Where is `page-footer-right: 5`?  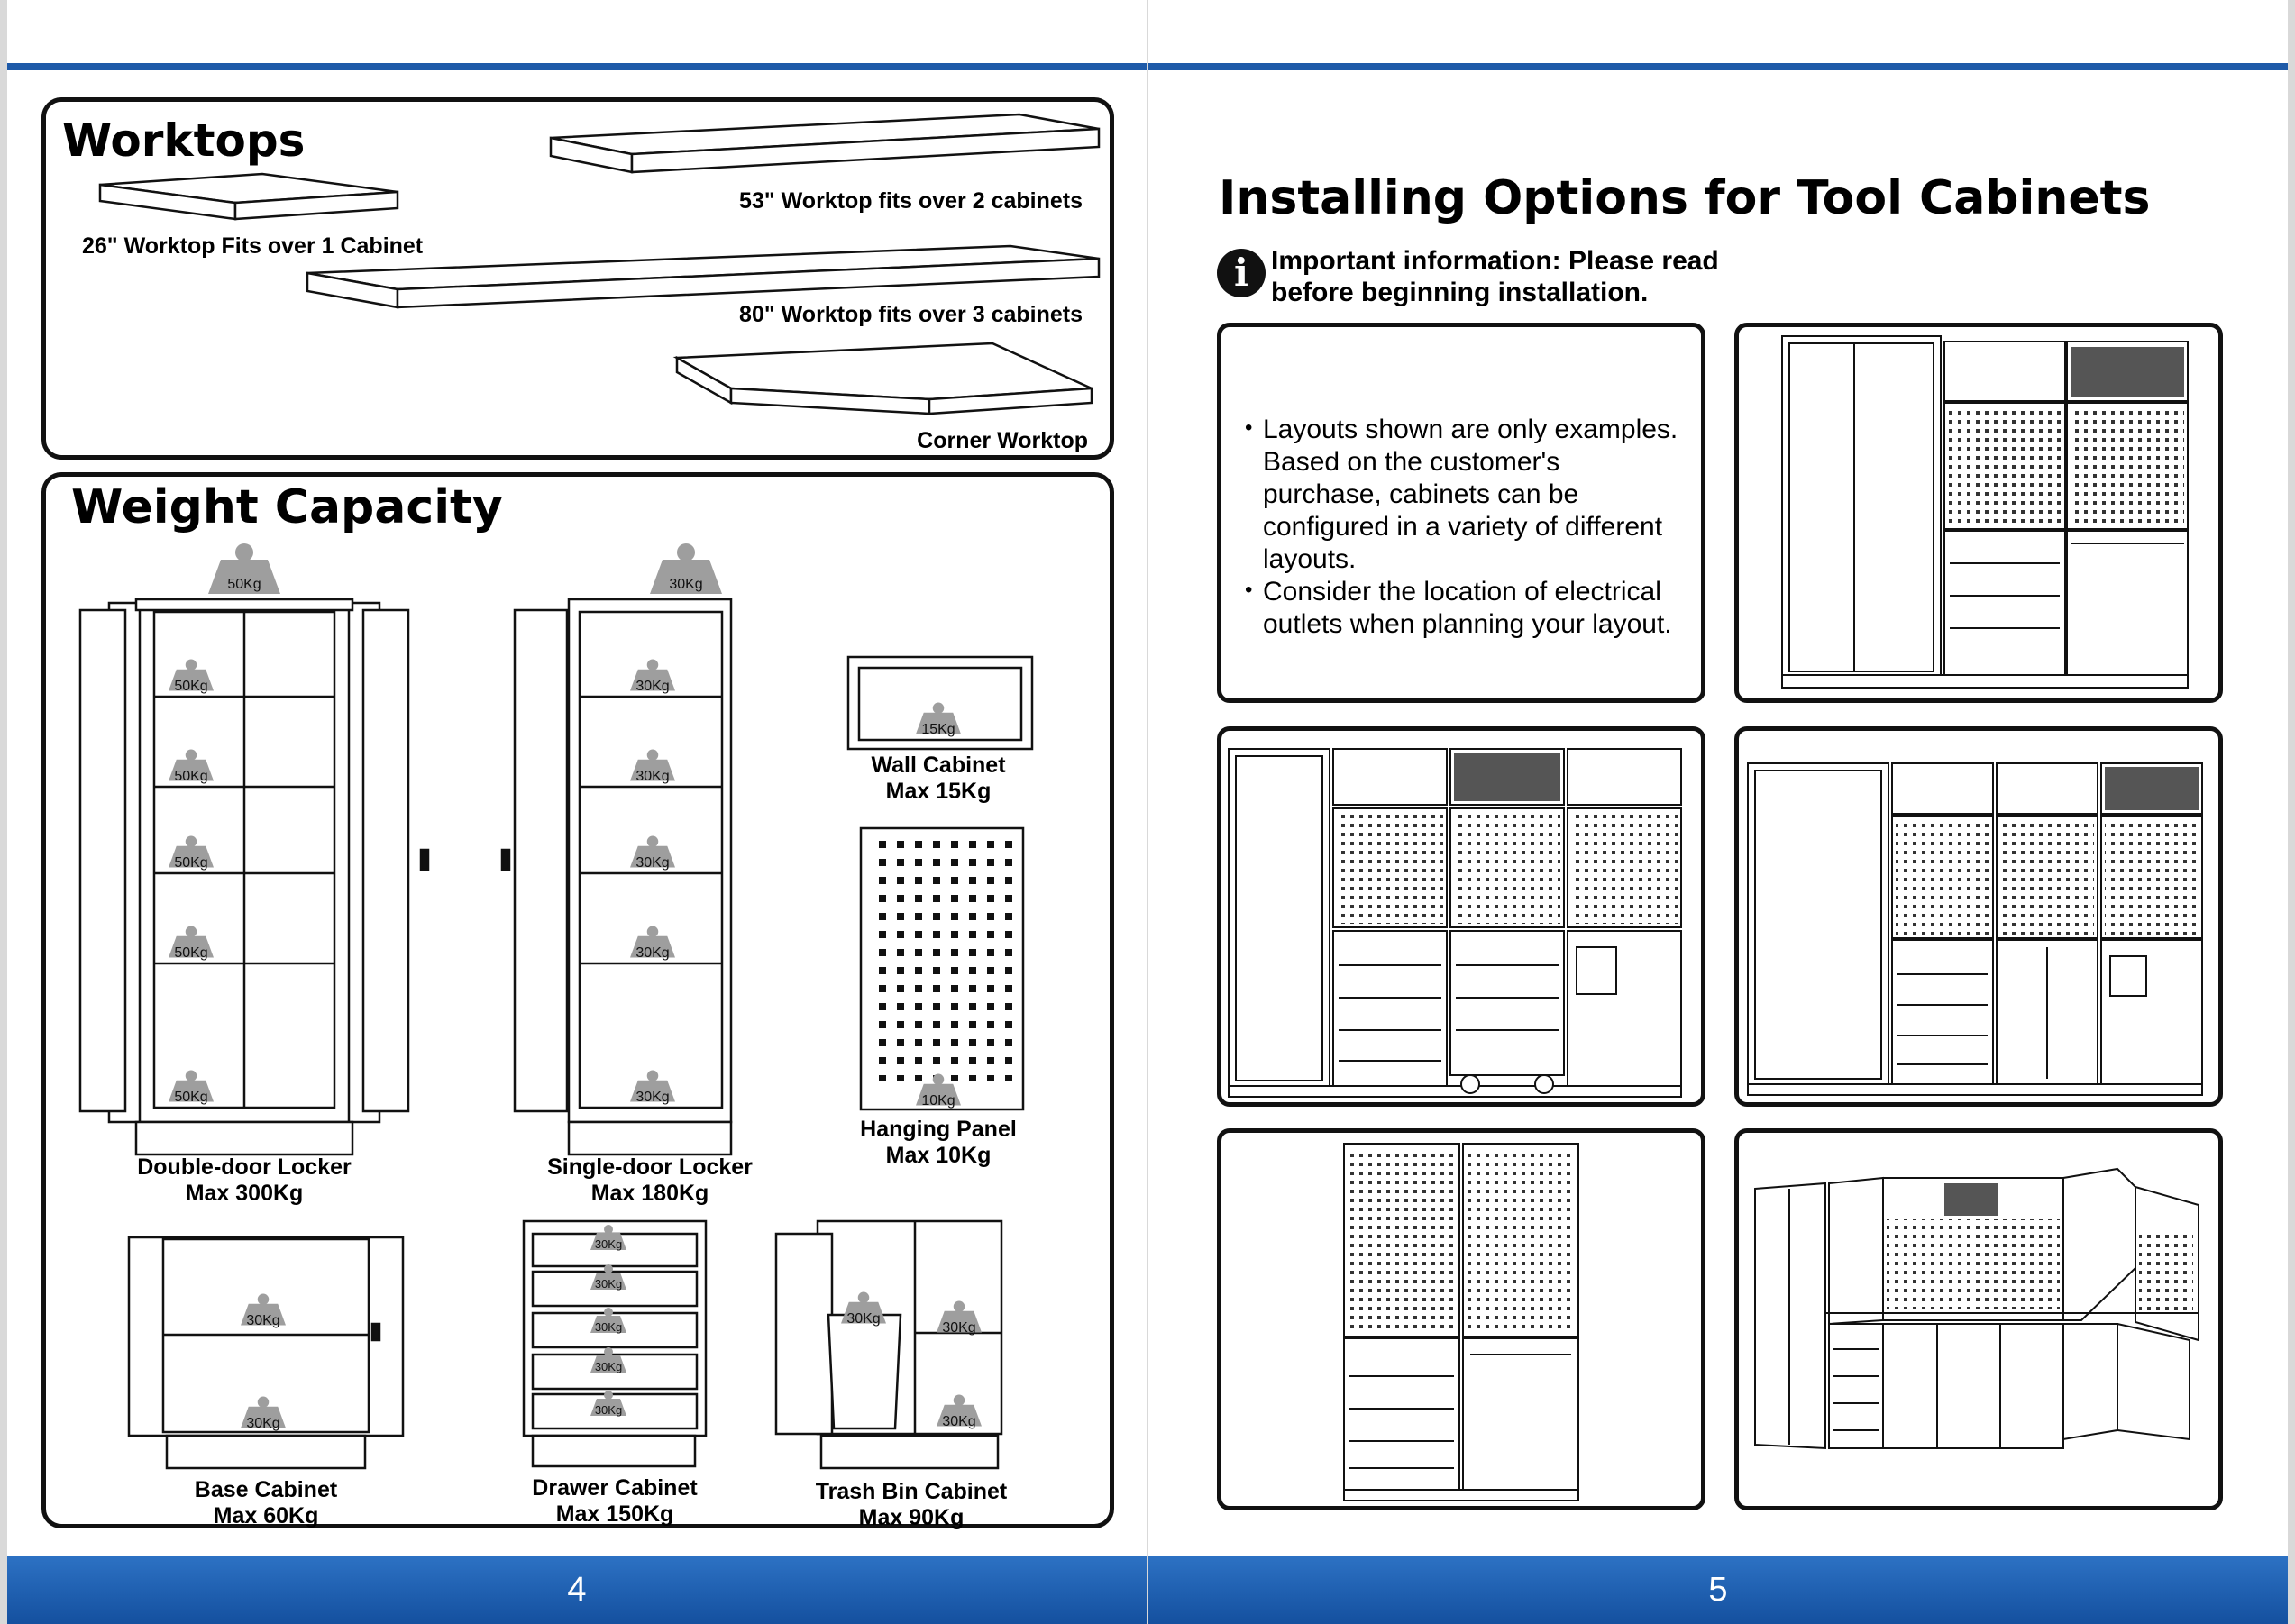
page-footer-right: 5 is located at coordinates (1718, 1590).